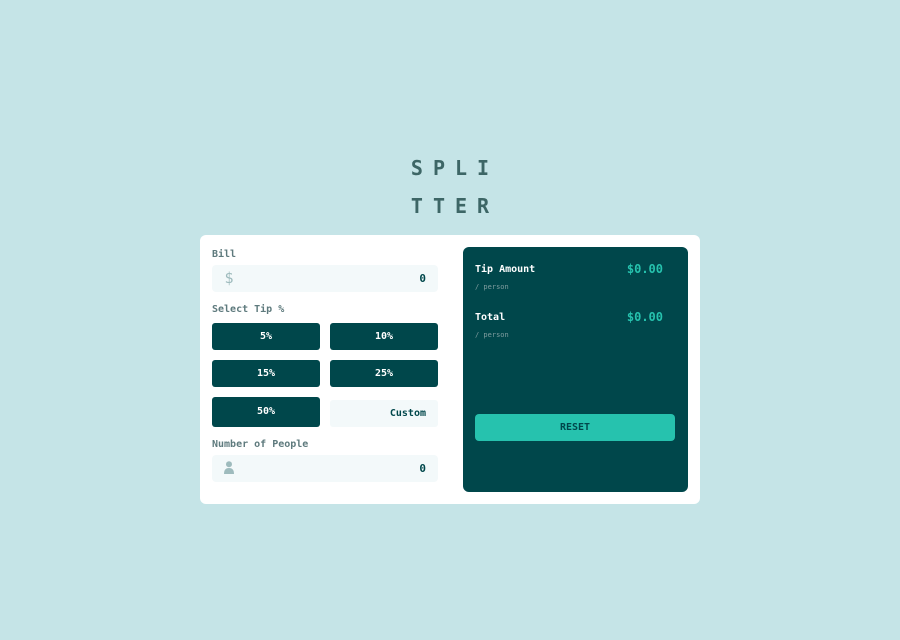 The width and height of the screenshot is (900, 640). I want to click on people-value: 0, so click(422, 468).